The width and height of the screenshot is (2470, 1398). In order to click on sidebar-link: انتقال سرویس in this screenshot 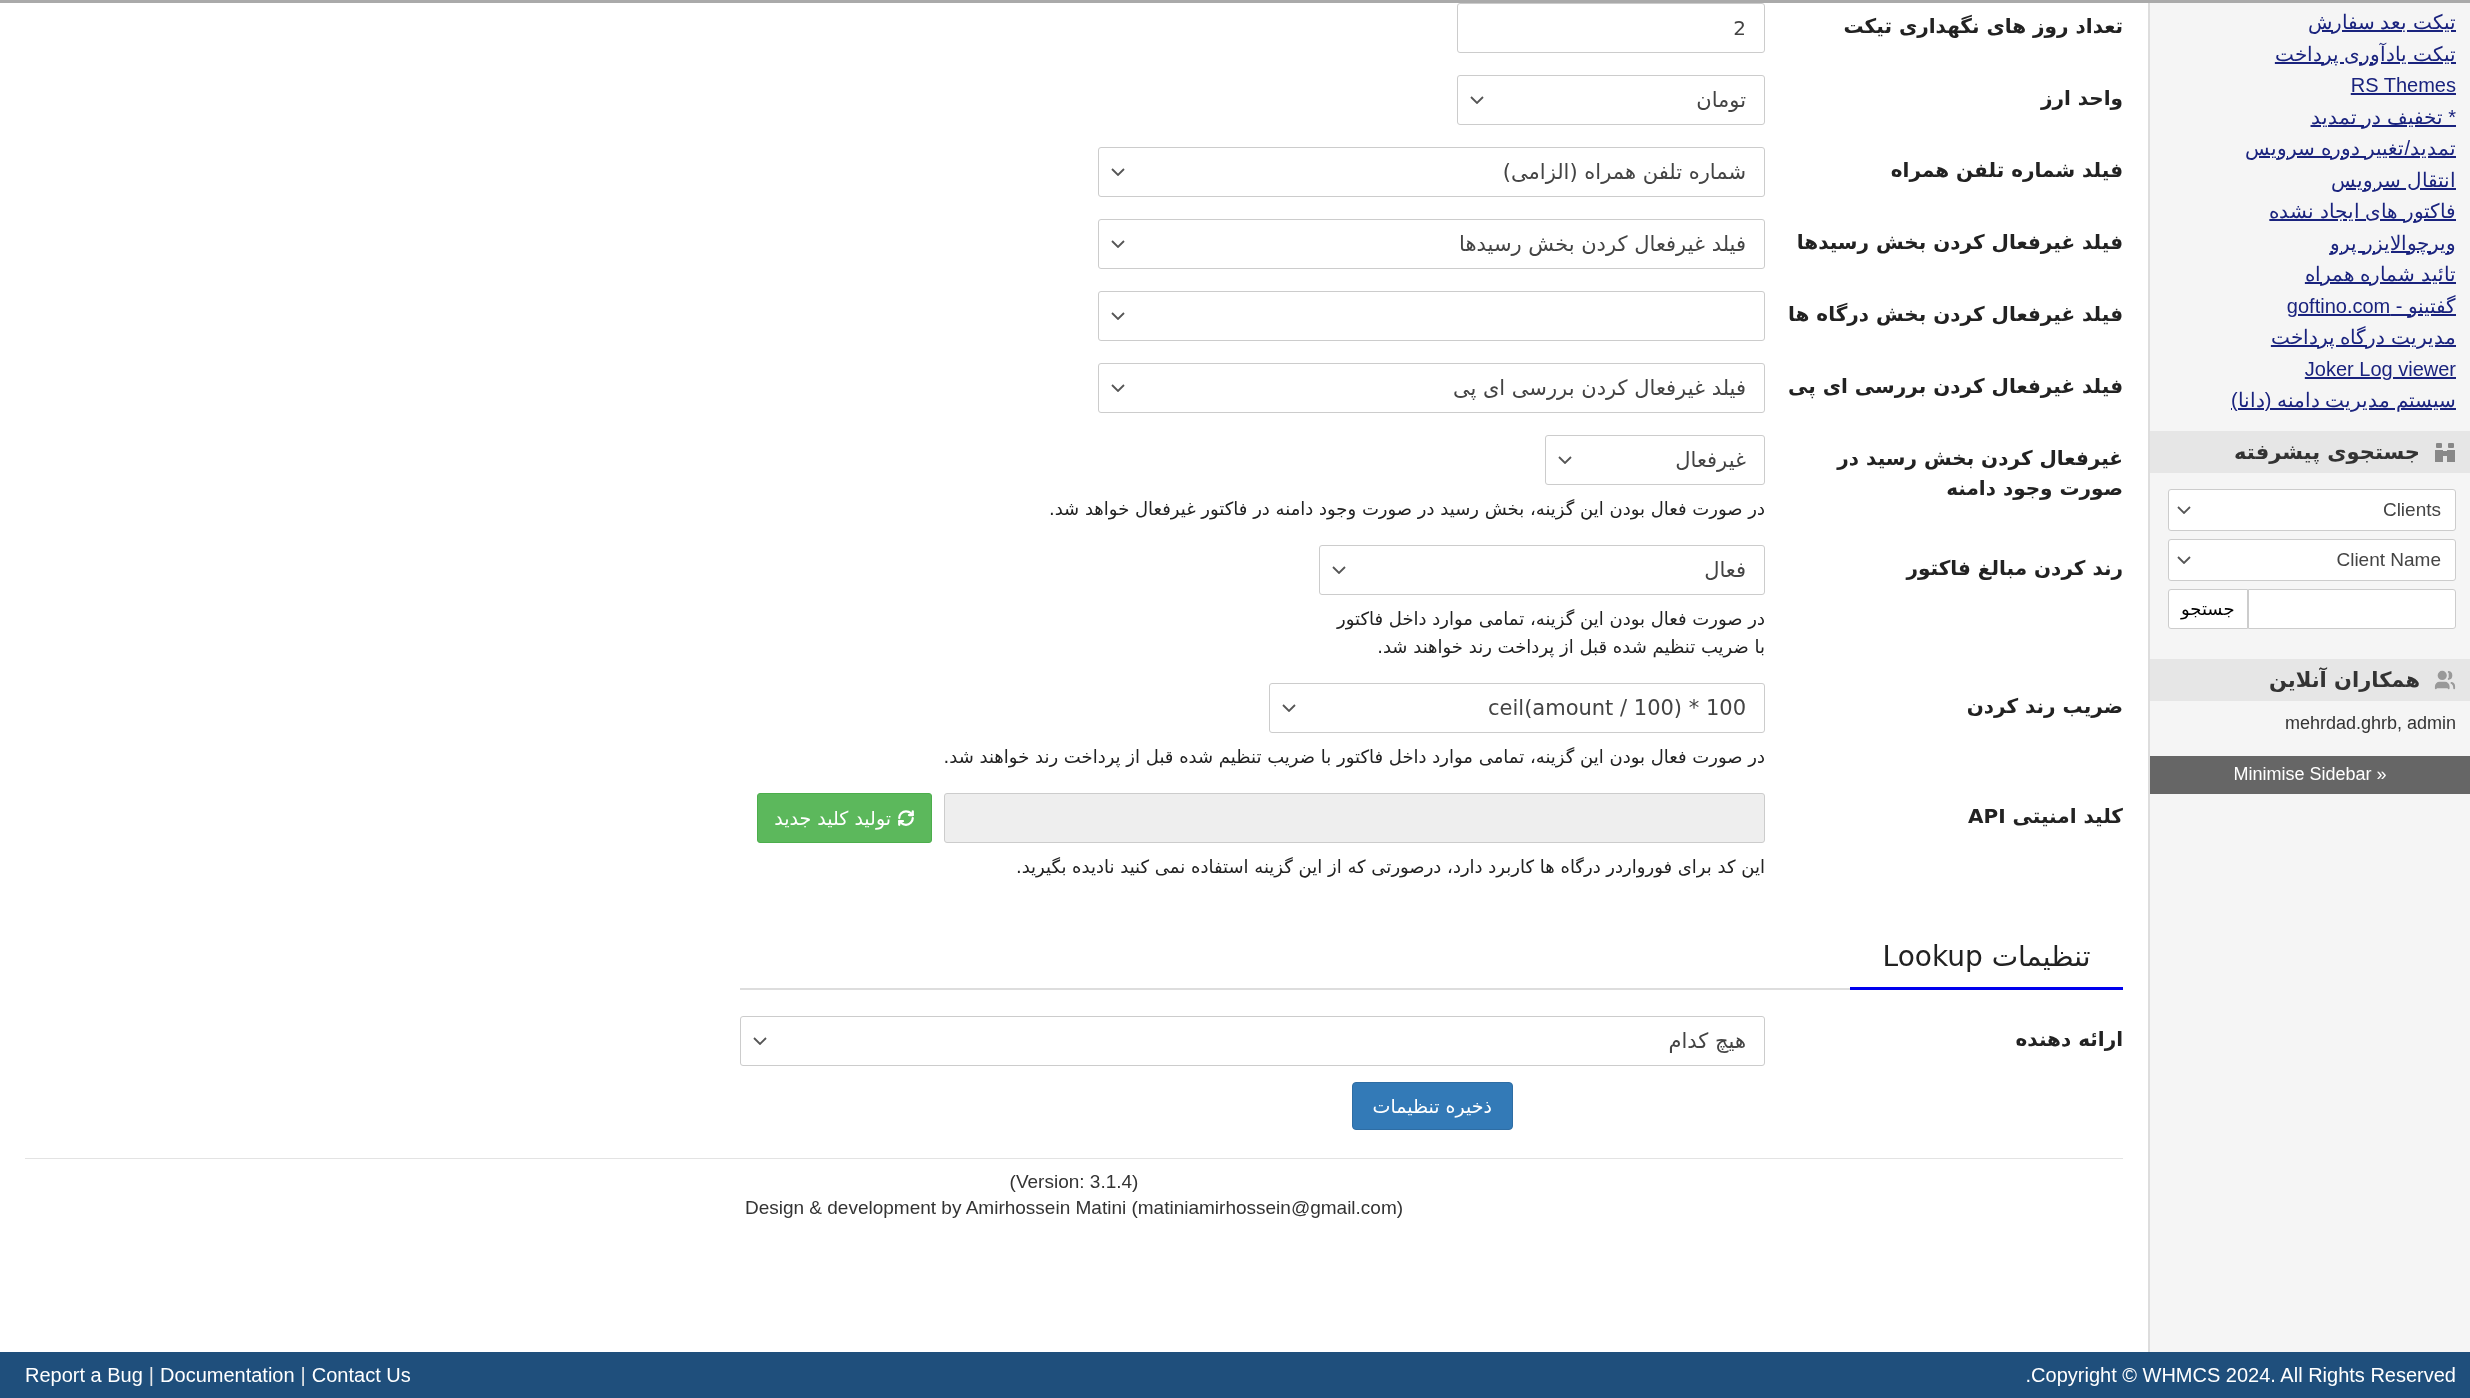, I will do `click(2393, 180)`.